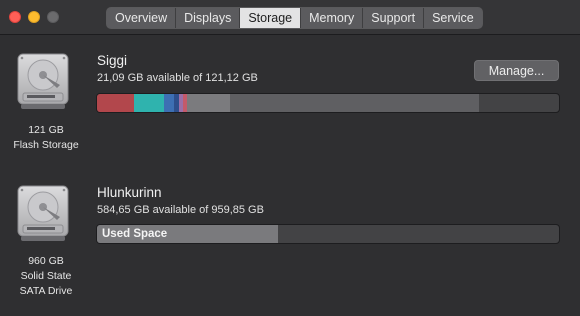 Image resolution: width=580 pixels, height=316 pixels. I want to click on usage-segment-documents, so click(149, 103).